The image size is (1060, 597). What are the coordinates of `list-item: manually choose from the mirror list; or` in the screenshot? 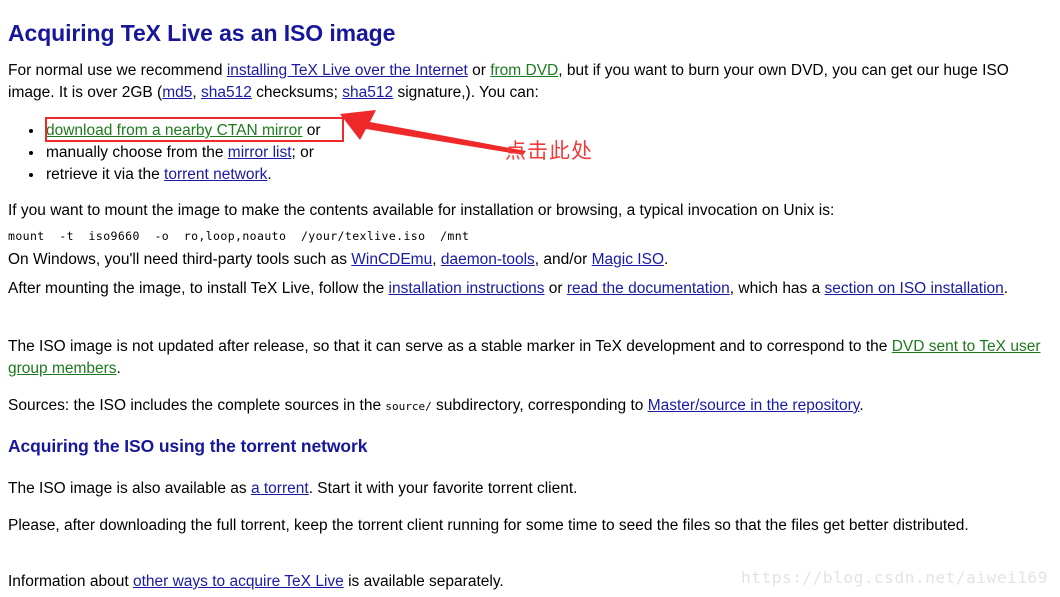 It's located at (286, 153).